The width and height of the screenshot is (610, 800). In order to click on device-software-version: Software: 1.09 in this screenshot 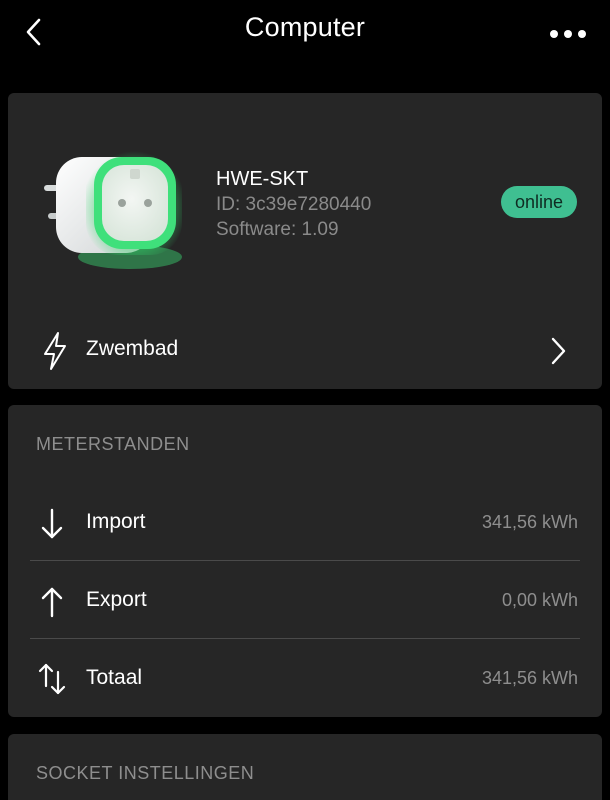, I will do `click(277, 229)`.